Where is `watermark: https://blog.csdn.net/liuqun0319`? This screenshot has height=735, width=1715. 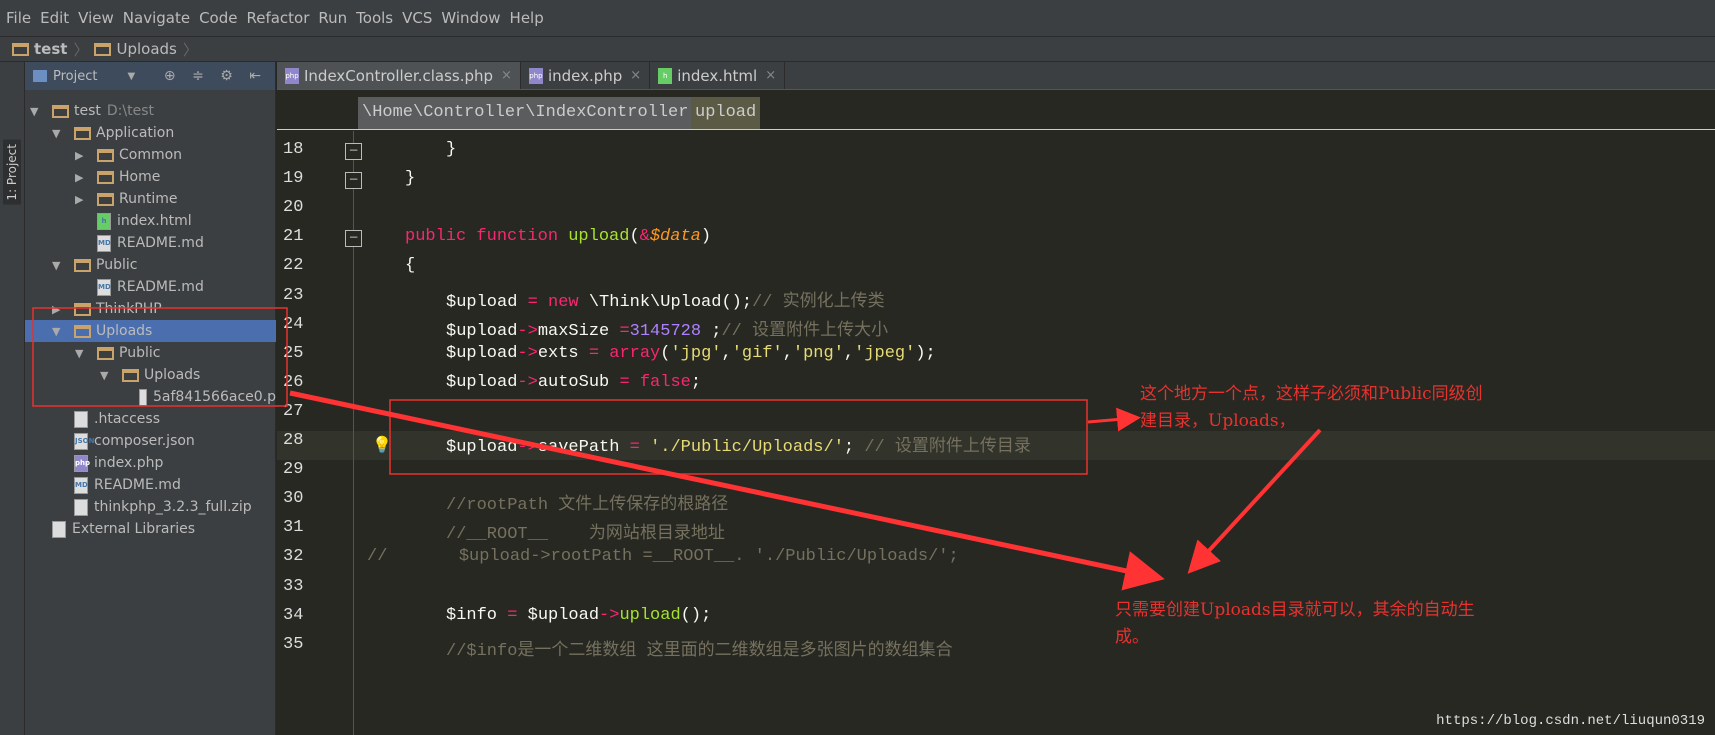 watermark: https://blog.csdn.net/liuqun0319 is located at coordinates (1570, 721).